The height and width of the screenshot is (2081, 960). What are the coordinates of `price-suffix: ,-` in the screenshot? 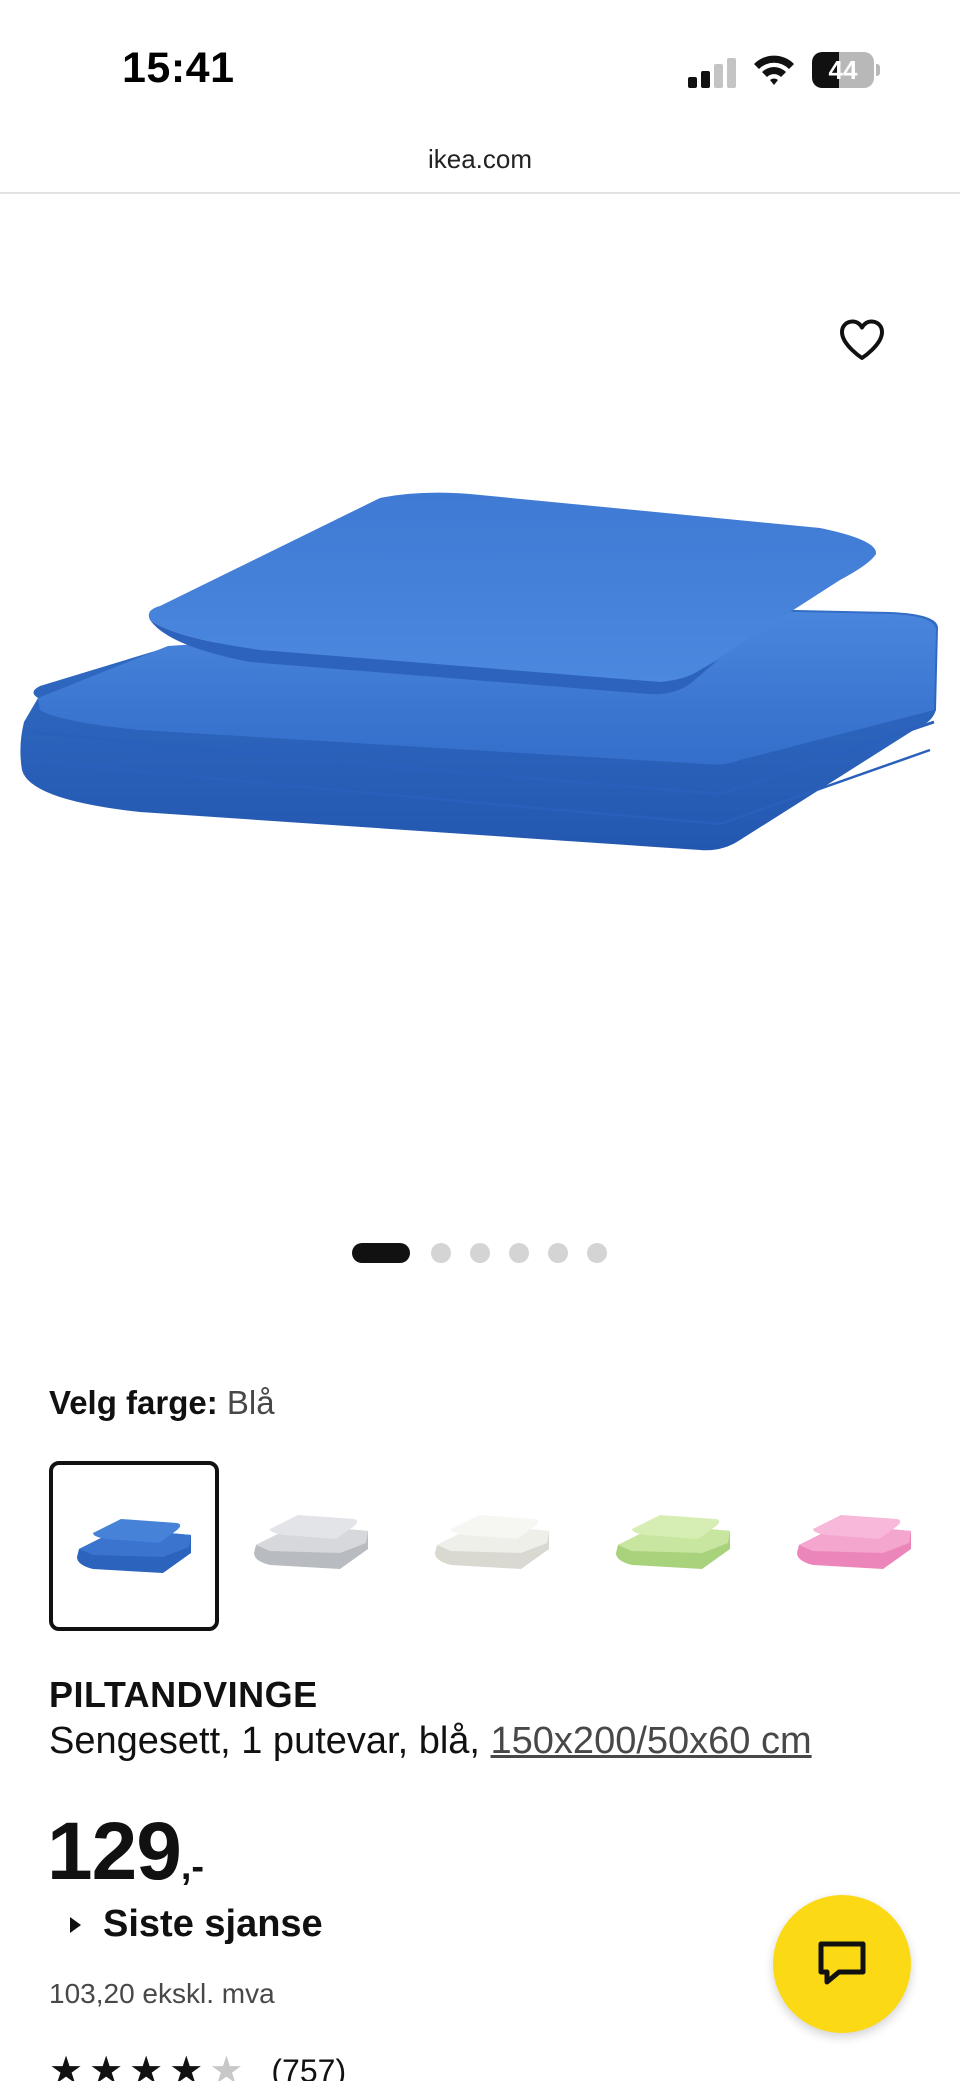 It's located at (192, 1867).